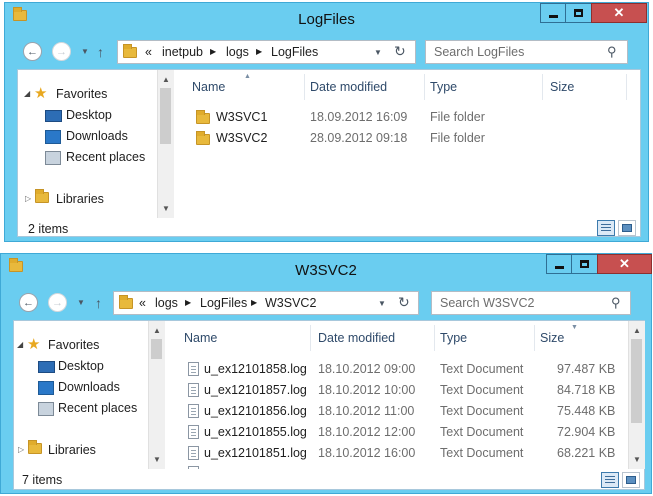  I want to click on breadcrumb-w3svc2: W3SVC2, so click(290, 303).